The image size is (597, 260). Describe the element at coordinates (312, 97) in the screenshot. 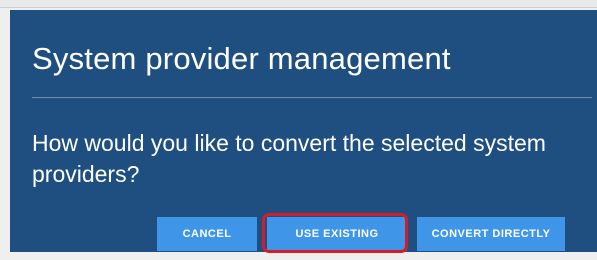

I see `title-divider` at that location.